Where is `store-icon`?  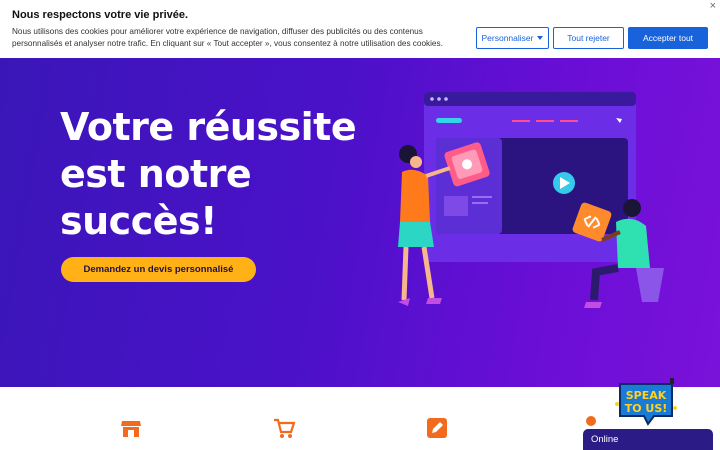
store-icon is located at coordinates (131, 429).